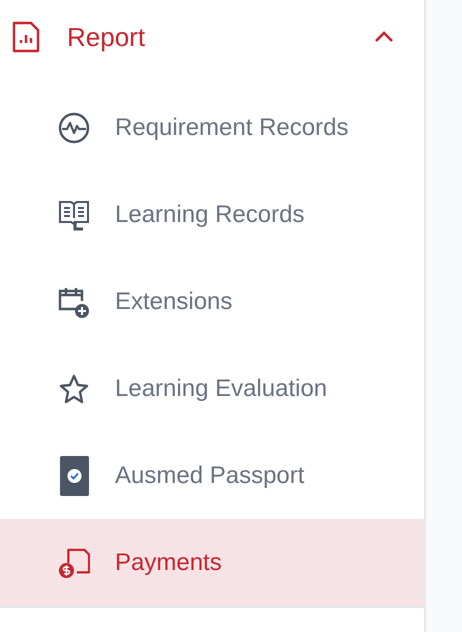 This screenshot has width=462, height=632. I want to click on sidebar-item: Ausmed Passport, so click(212, 475).